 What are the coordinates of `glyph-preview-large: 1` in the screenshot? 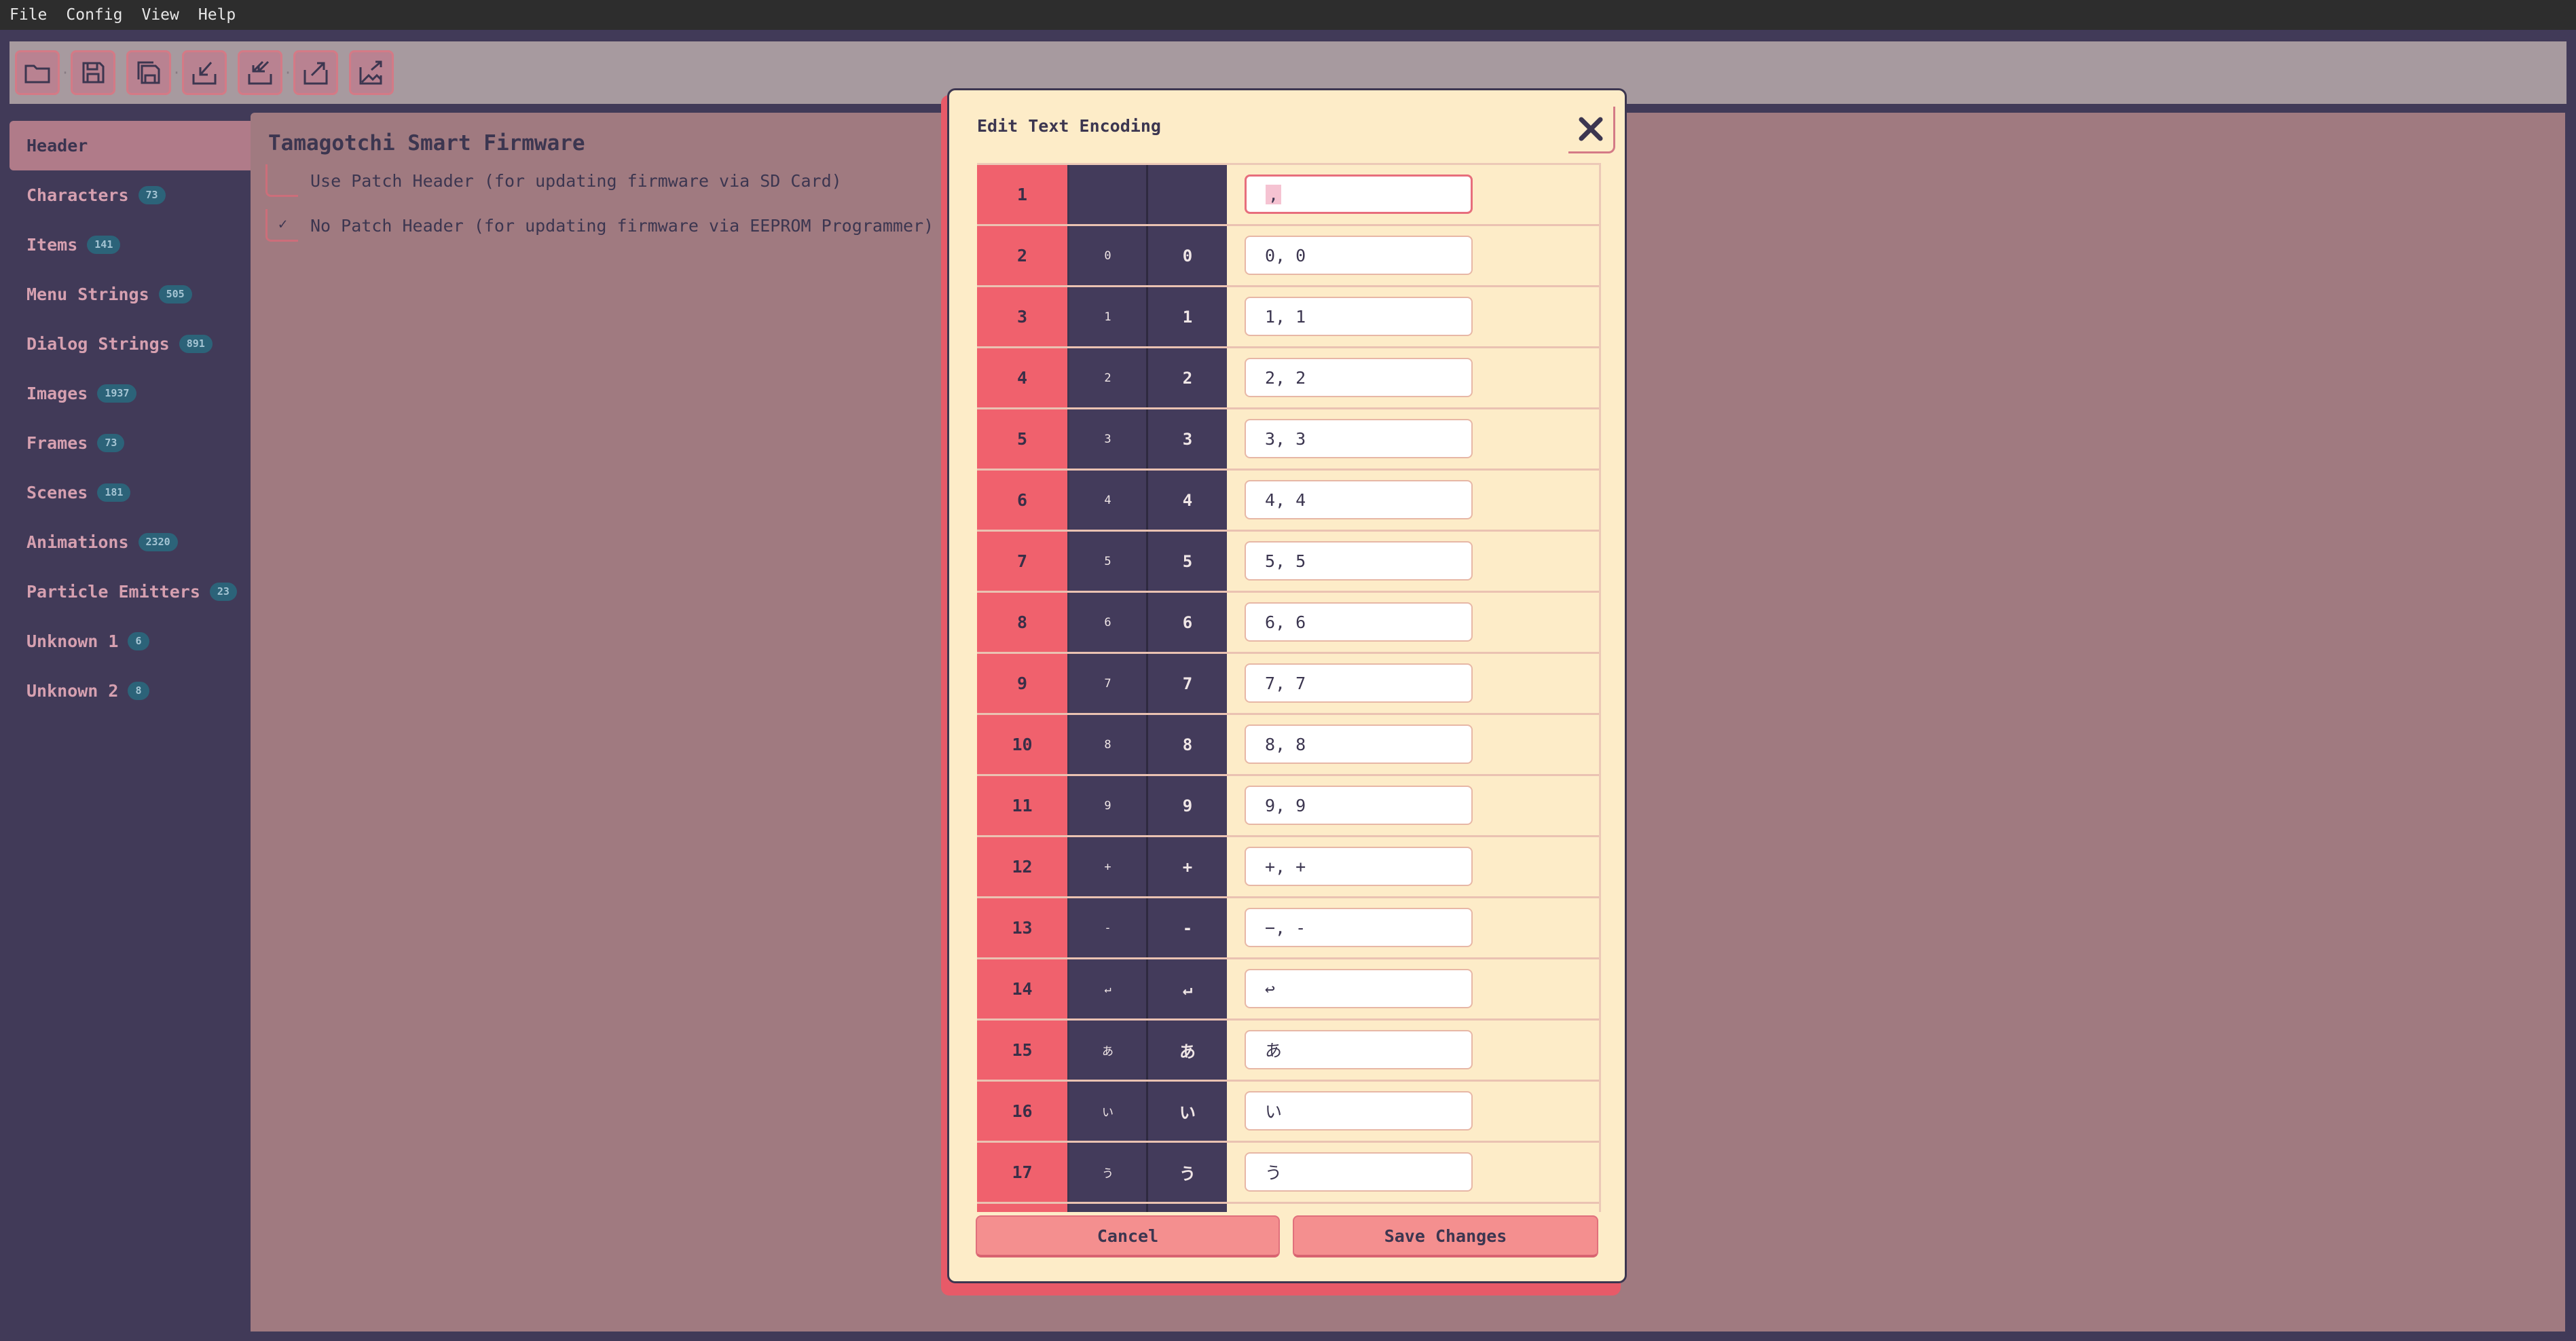 It's located at (1187, 317).